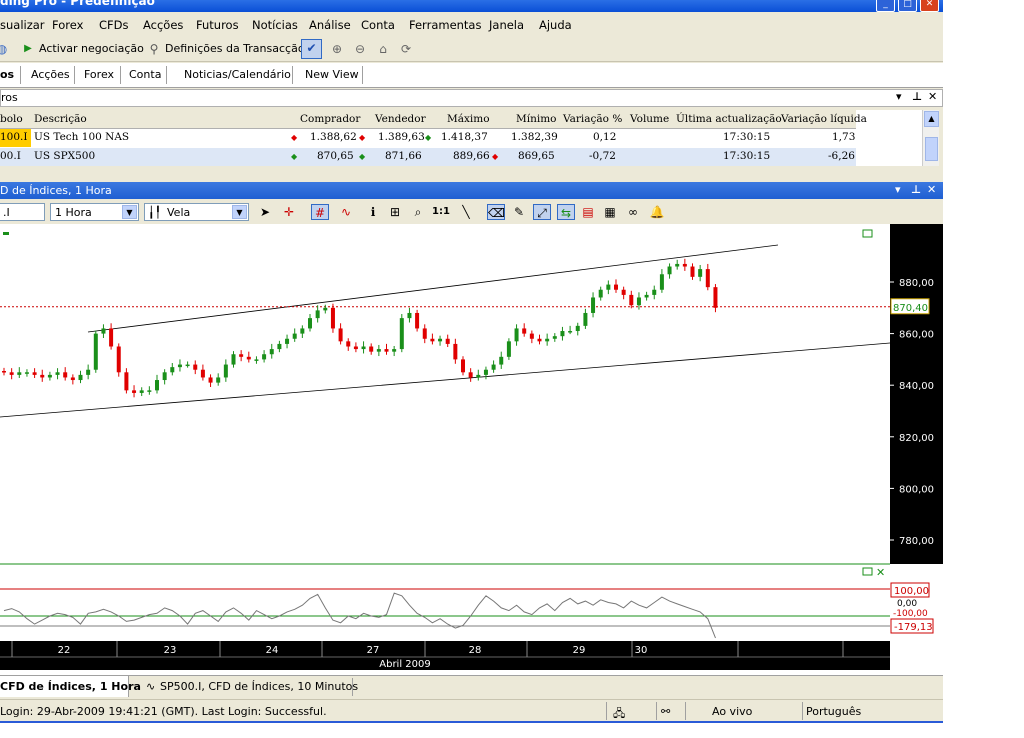 The height and width of the screenshot is (738, 1024). Describe the element at coordinates (542, 212) in the screenshot. I see `auto-scale-icon: ⤢` at that location.